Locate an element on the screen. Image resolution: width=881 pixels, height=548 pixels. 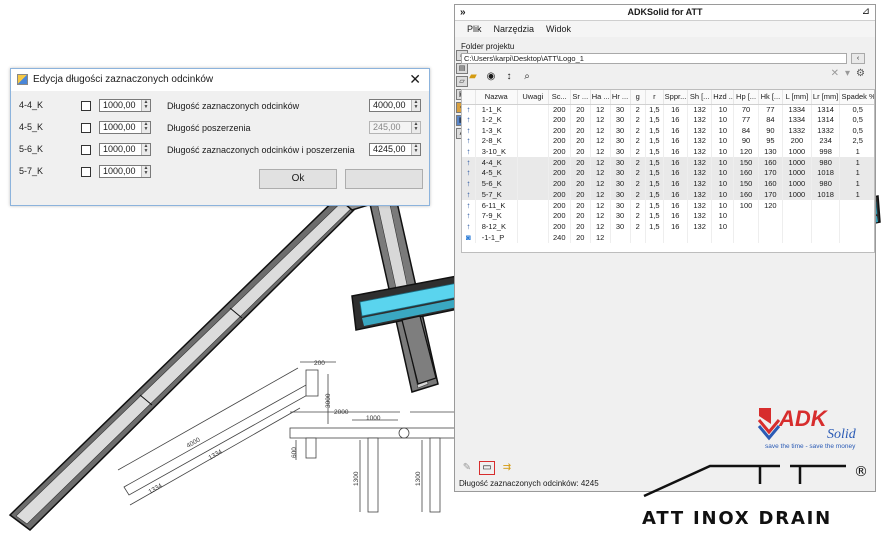
grid-column-header is located at coordinates (469, 97).